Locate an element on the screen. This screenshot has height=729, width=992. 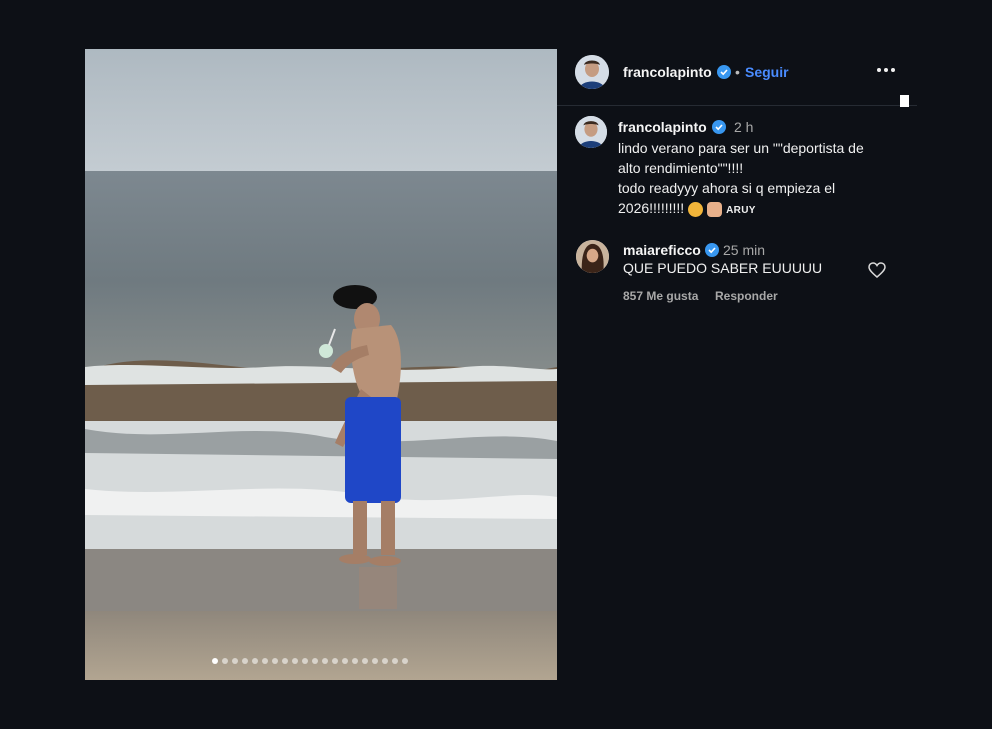
scrollbar-thumb is located at coordinates (904, 101).